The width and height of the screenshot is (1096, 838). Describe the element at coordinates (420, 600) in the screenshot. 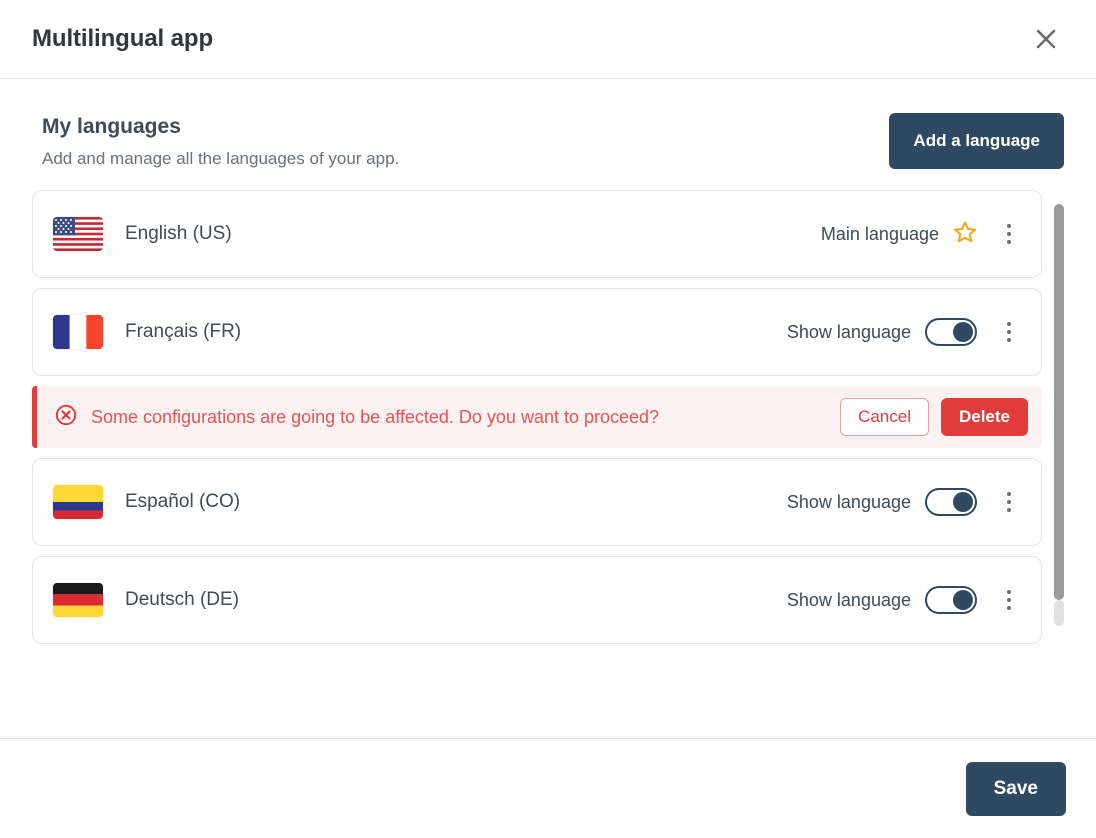

I see `language-info: Deutsch (DE)` at that location.